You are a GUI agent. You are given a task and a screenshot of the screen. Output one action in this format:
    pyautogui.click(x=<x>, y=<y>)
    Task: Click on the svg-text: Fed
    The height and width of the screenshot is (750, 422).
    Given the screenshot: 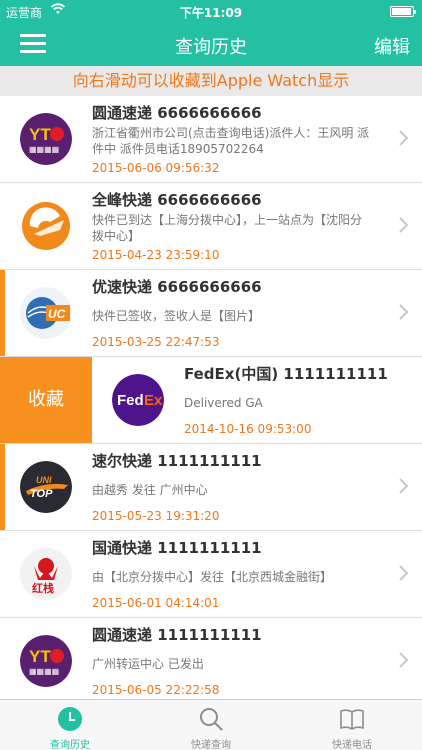 What is the action you would take?
    pyautogui.click(x=130, y=400)
    